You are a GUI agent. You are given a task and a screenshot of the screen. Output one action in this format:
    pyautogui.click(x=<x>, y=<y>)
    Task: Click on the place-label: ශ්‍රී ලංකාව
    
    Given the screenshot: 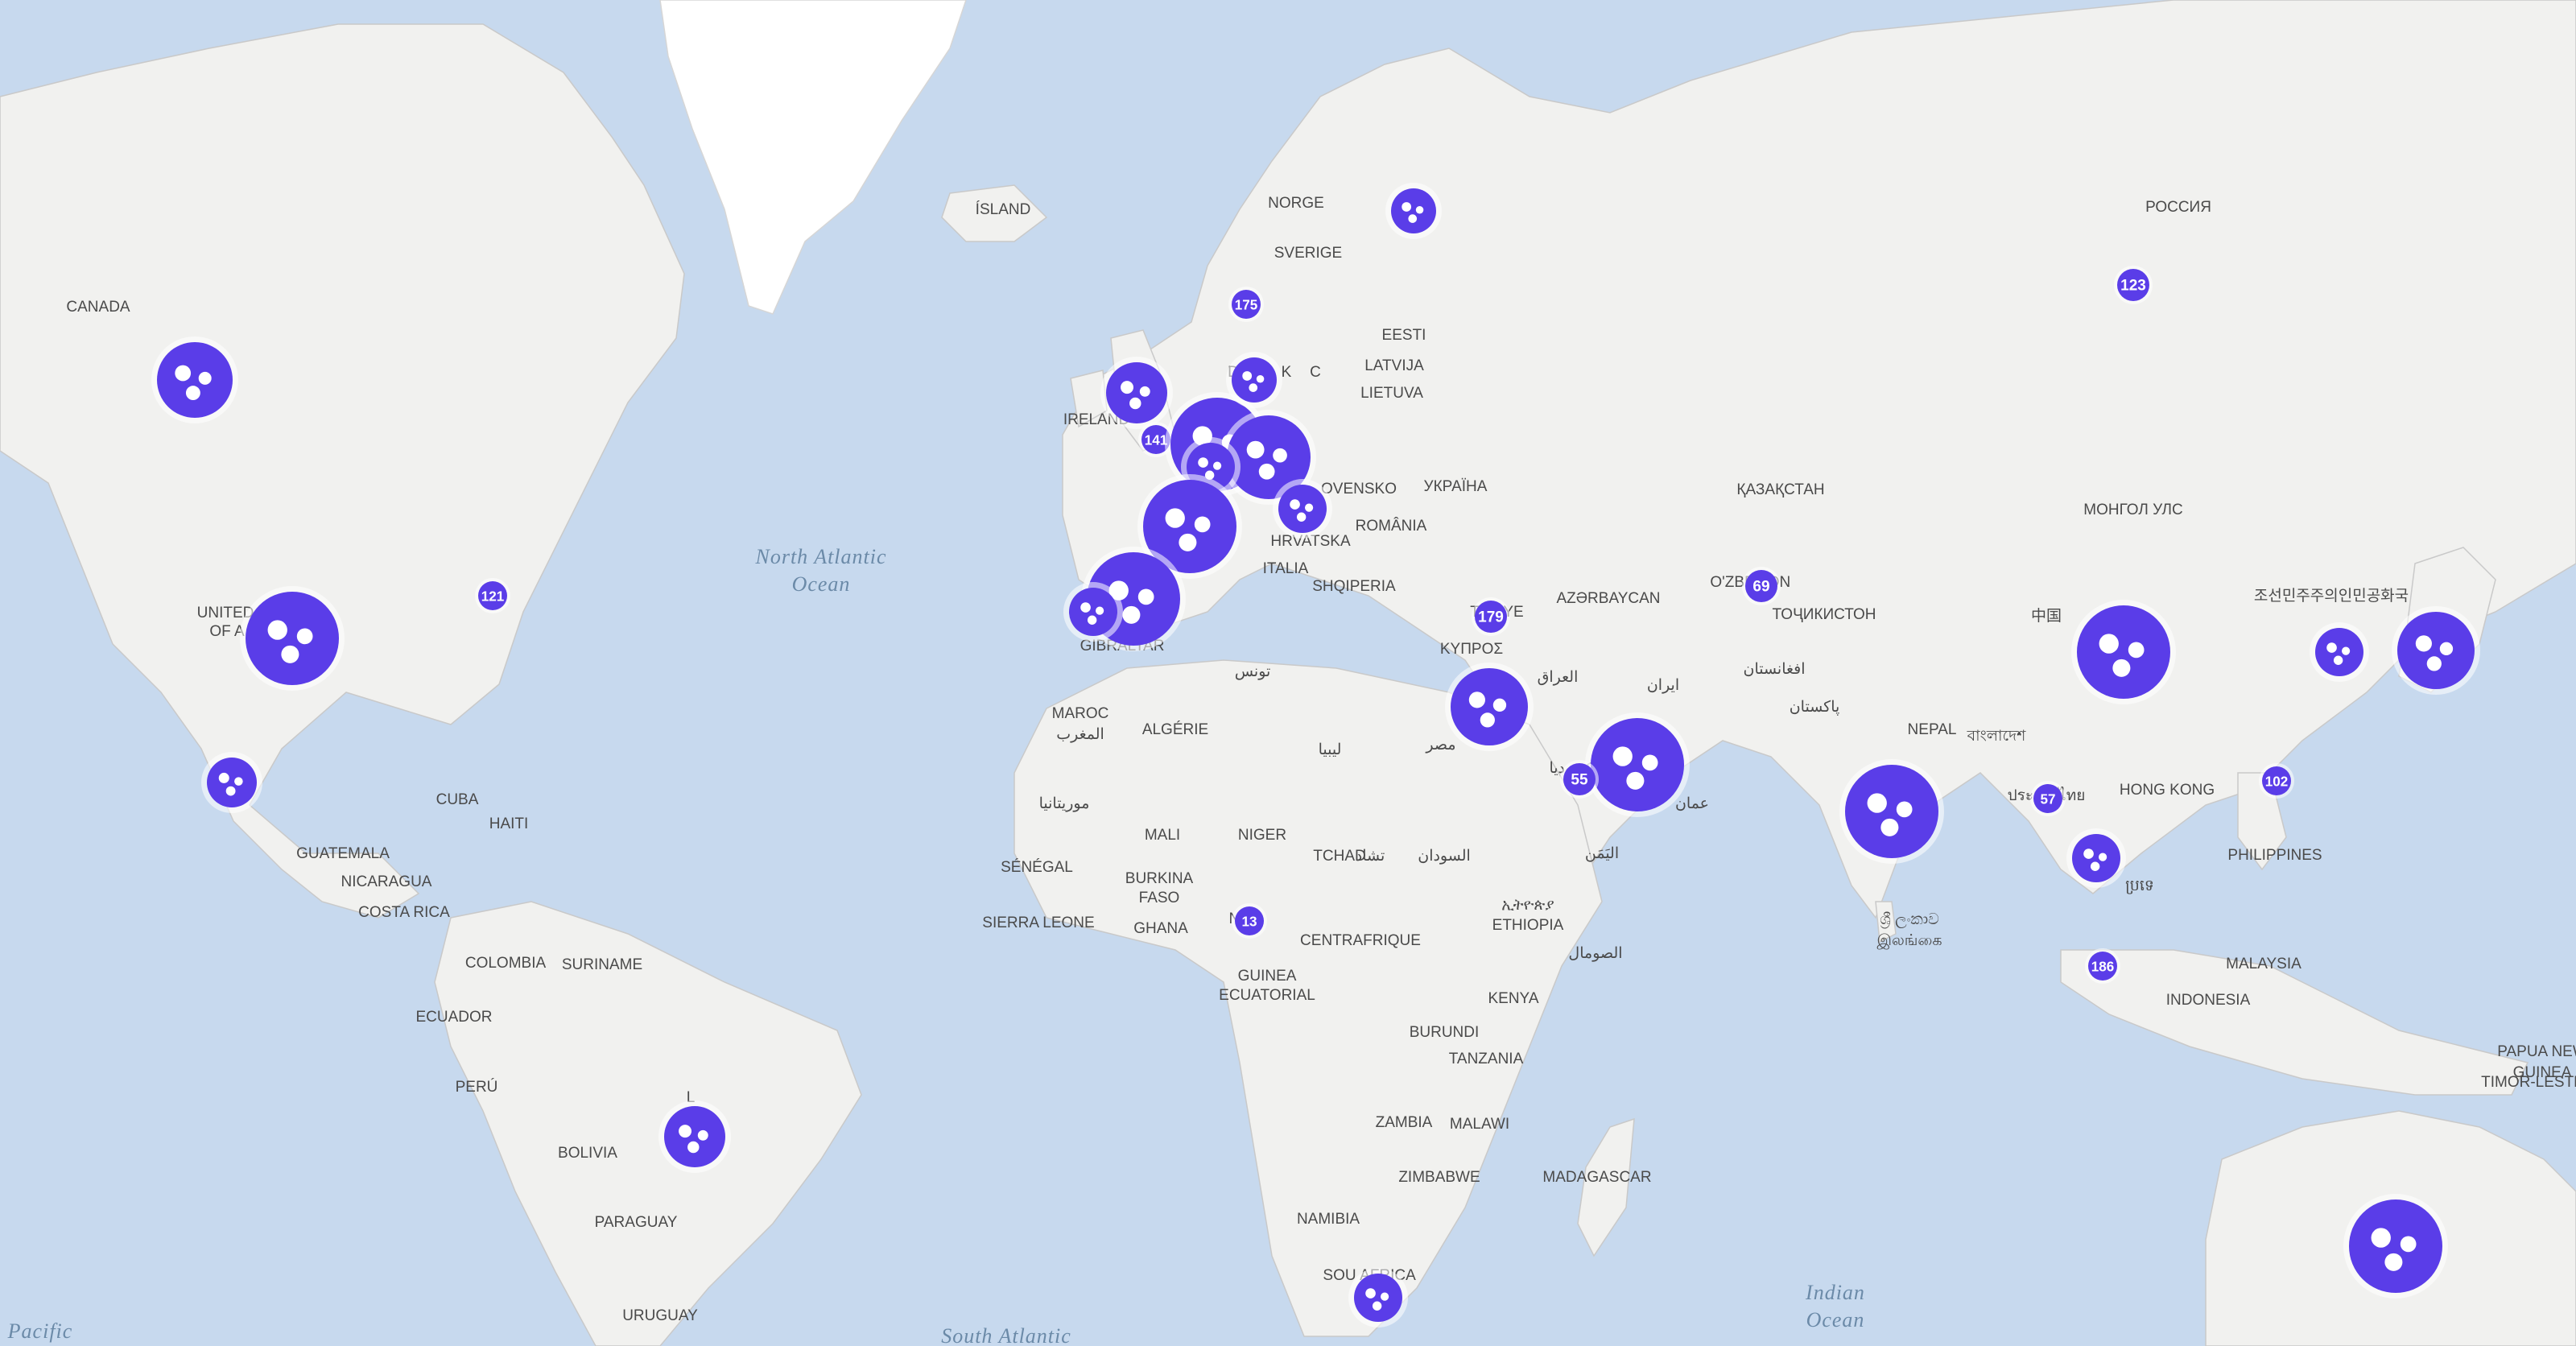 What is the action you would take?
    pyautogui.click(x=1909, y=919)
    